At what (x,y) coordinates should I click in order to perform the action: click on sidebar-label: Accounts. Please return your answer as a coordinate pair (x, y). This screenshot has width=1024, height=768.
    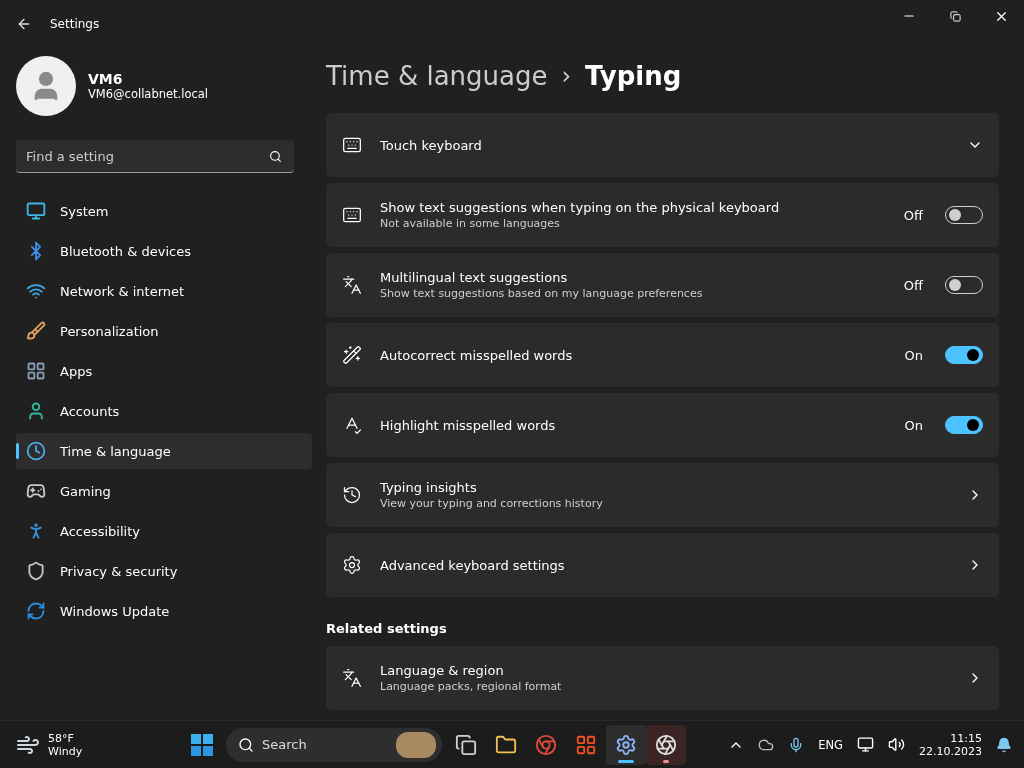
    Looking at the image, I should click on (90, 411).